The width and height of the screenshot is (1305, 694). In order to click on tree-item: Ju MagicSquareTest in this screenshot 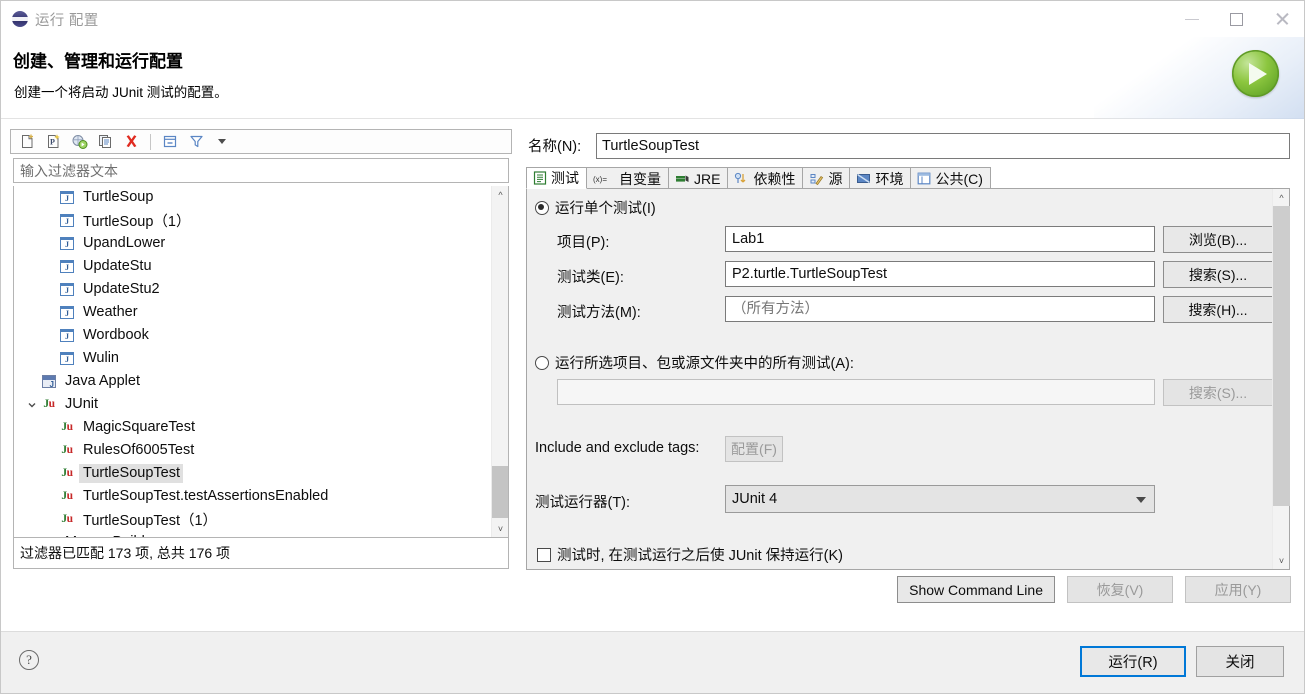, I will do `click(252, 427)`.